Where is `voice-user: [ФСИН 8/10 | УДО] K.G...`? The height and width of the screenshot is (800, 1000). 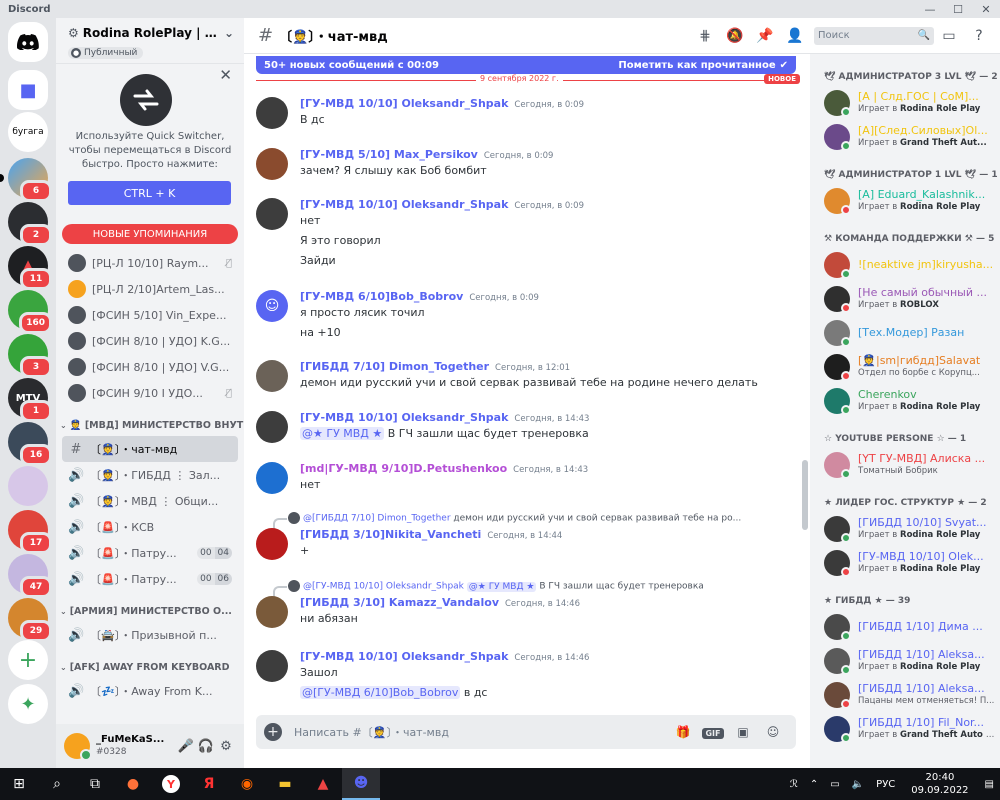
voice-user: [ФСИН 8/10 | УДО] K.G... is located at coordinates (150, 341).